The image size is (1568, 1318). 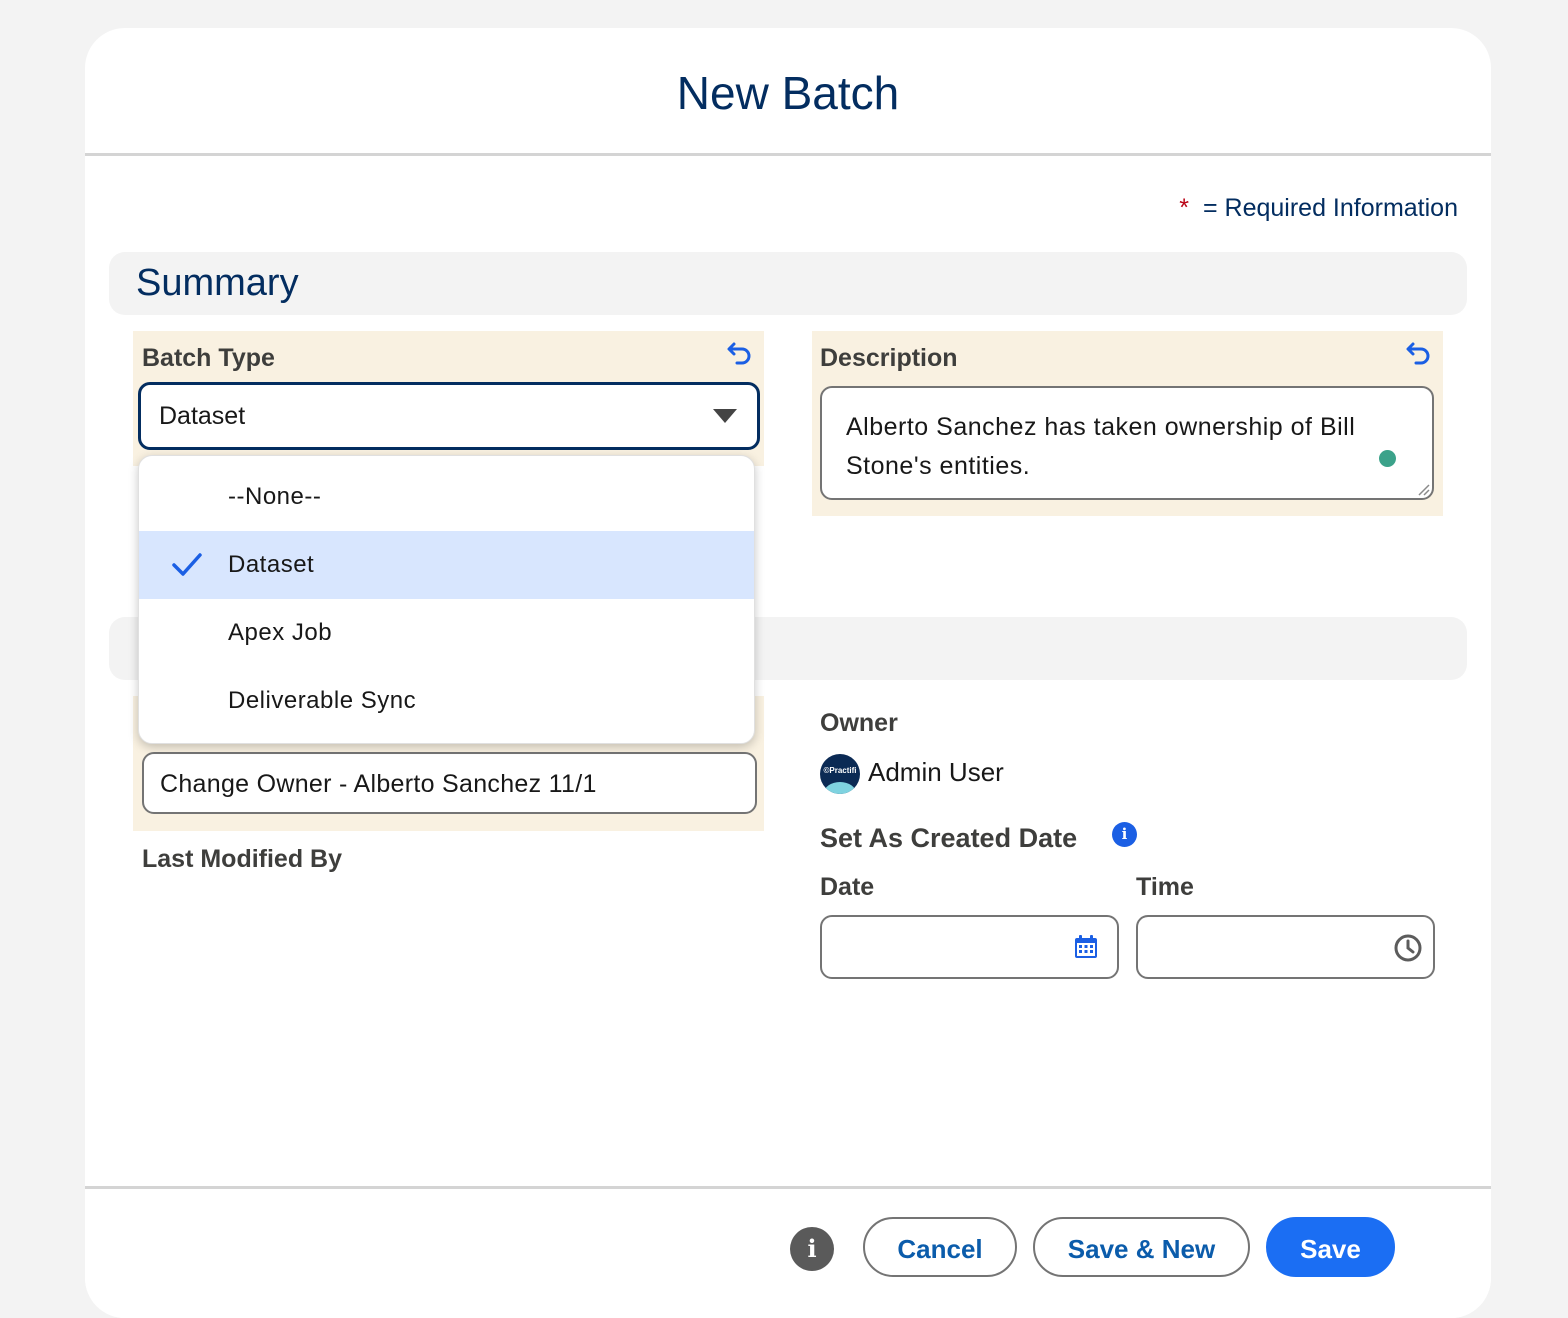 What do you see at coordinates (378, 784) in the screenshot?
I see `batch-name-value: Change Owner - Alberto Sanchez 11/1` at bounding box center [378, 784].